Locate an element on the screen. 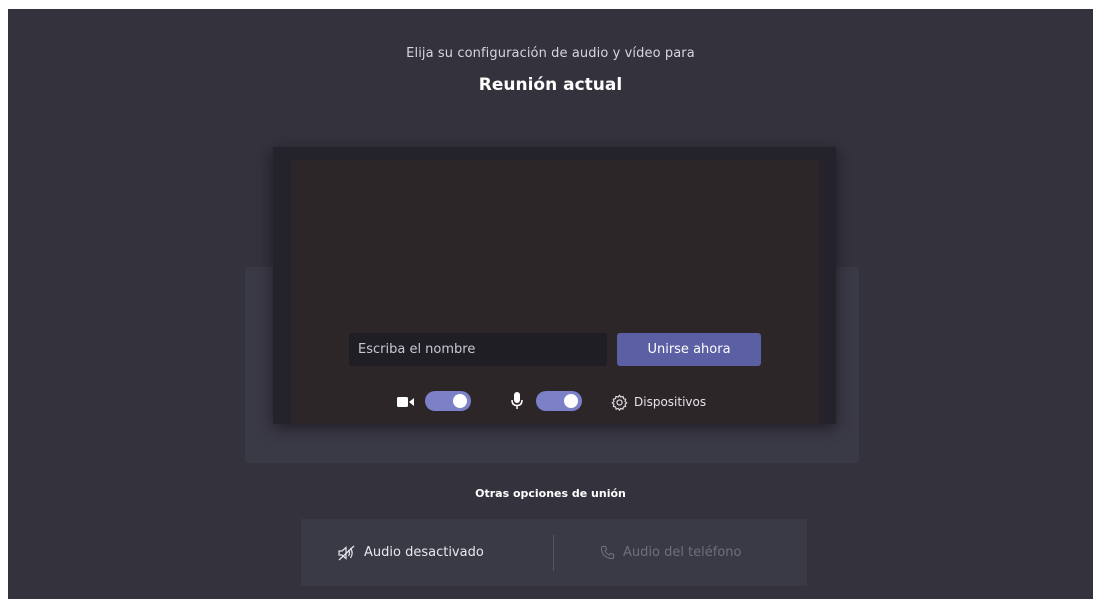  microphone-icon is located at coordinates (517, 400).